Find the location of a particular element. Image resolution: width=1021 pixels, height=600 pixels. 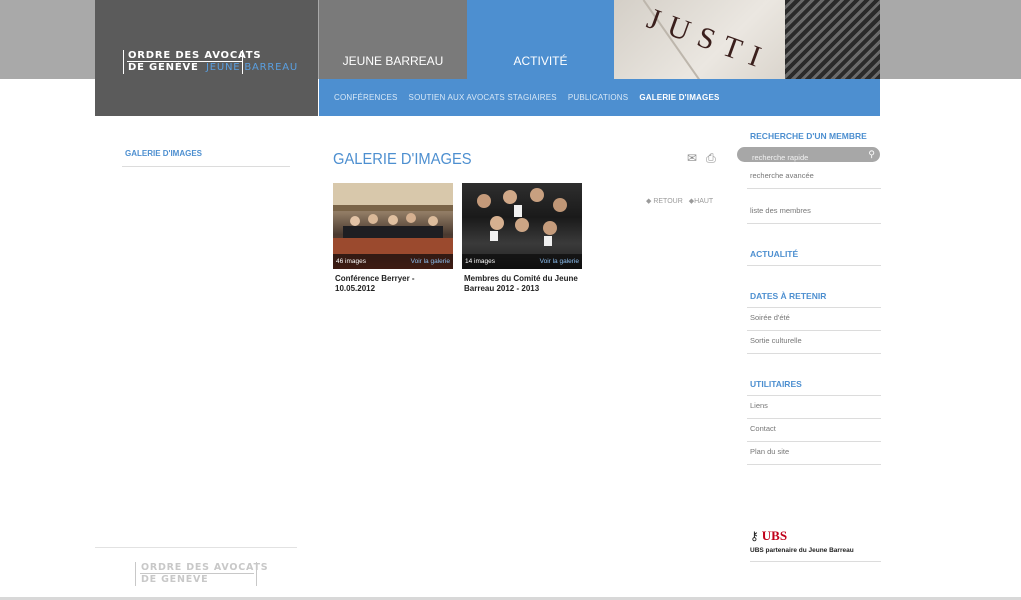

search-heading: RECHERCHE D'UN MEMBRE is located at coordinates (808, 136).